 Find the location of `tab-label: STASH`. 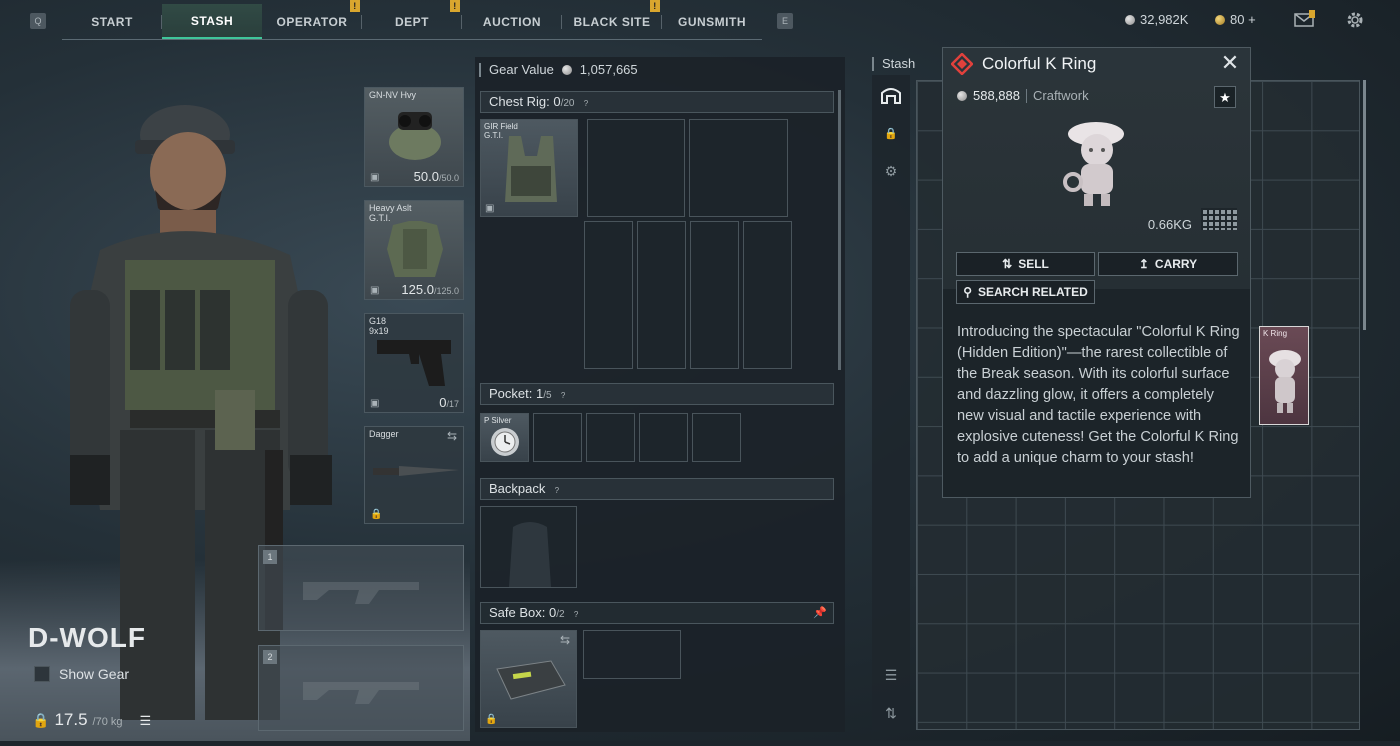

tab-label: STASH is located at coordinates (212, 20).